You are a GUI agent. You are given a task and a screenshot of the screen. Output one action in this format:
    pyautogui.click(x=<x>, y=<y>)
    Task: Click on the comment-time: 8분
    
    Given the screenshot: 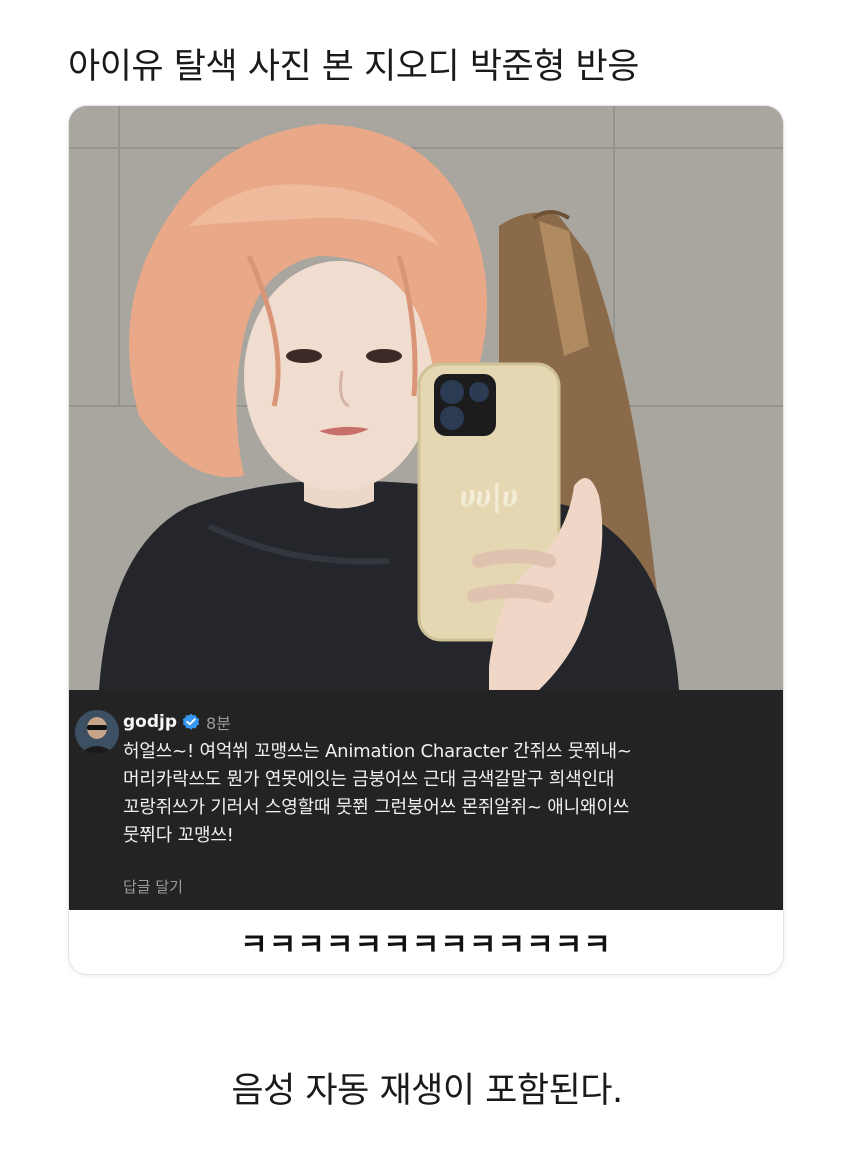 What is the action you would take?
    pyautogui.click(x=218, y=723)
    